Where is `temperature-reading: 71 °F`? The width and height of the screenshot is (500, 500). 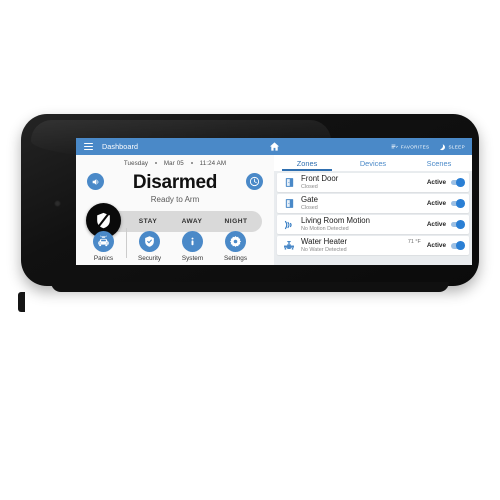
temperature-reading: 71 °F is located at coordinates (414, 242).